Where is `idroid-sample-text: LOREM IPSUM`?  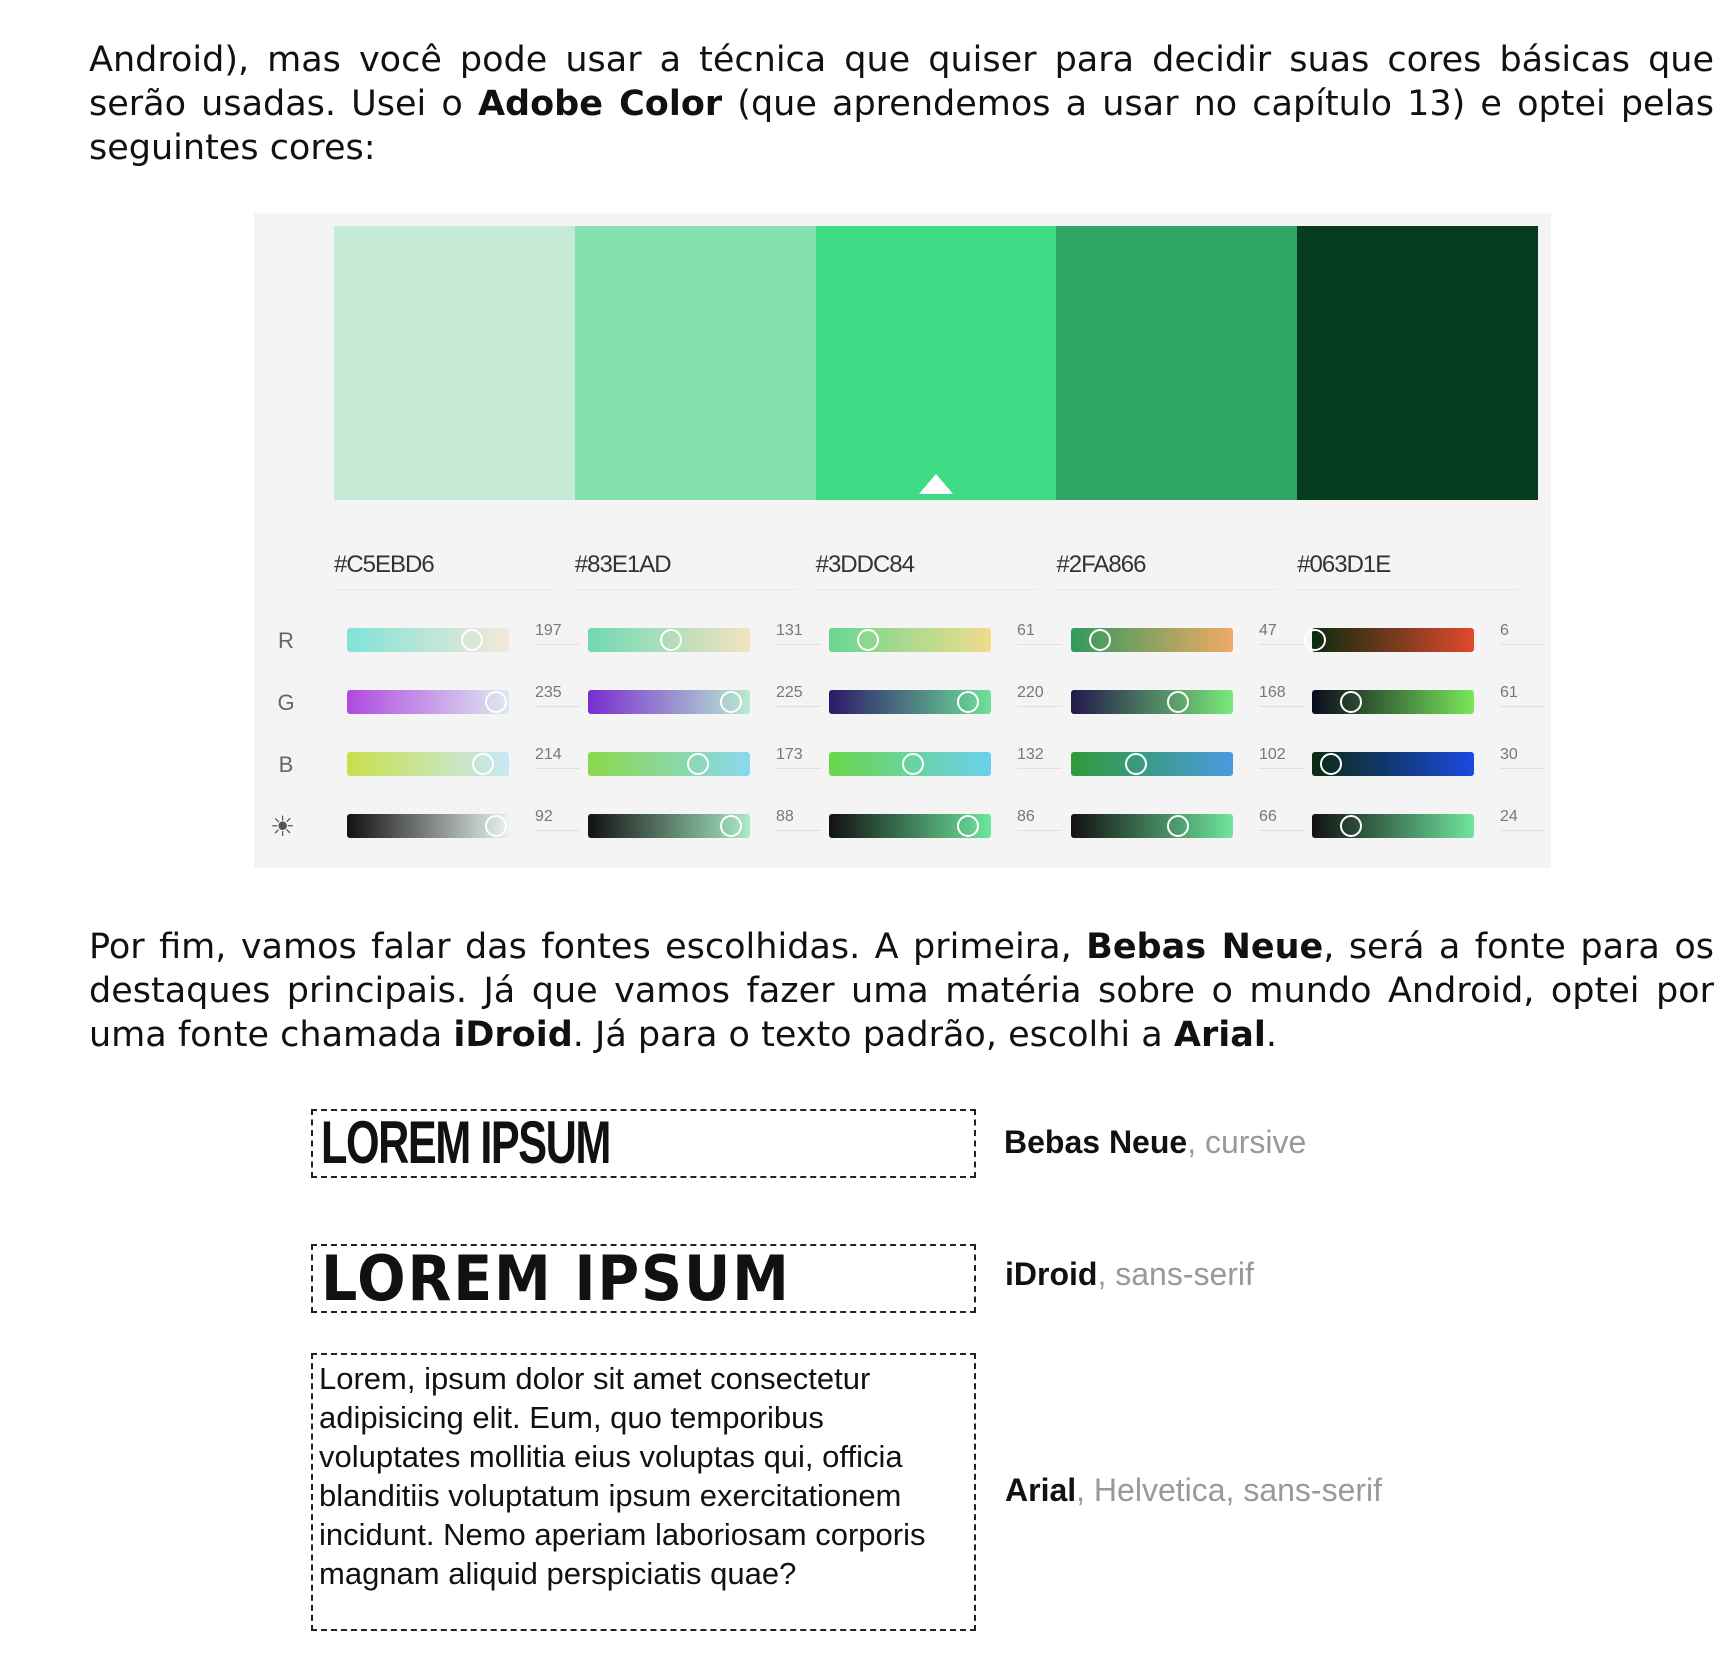
idroid-sample-text: LOREM IPSUM is located at coordinates (556, 1278).